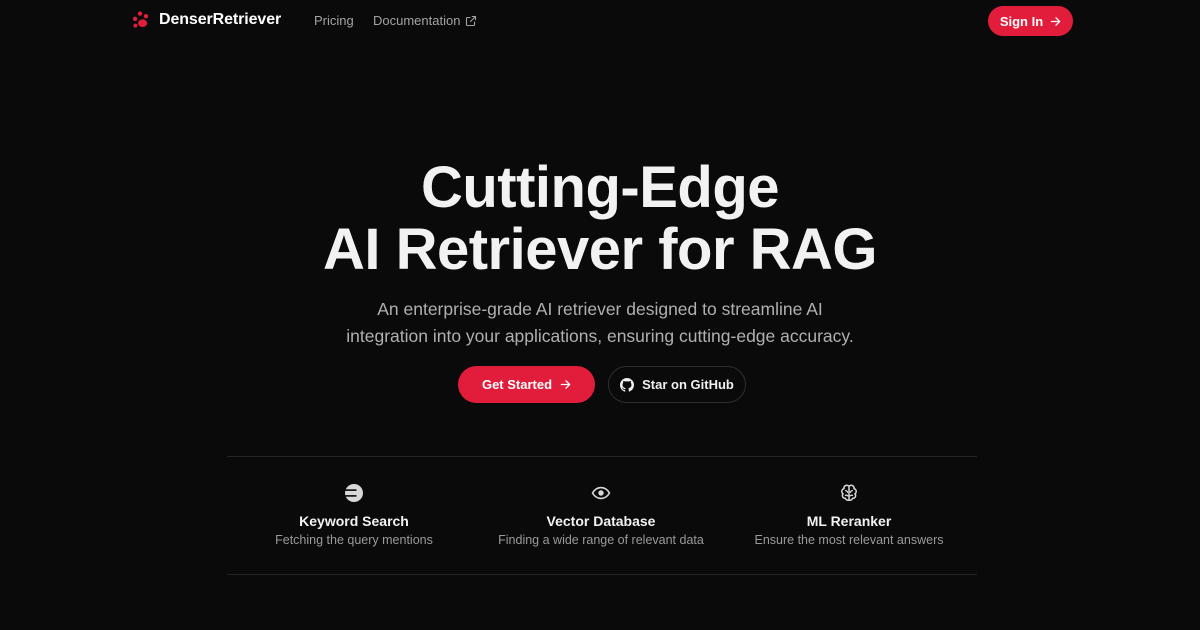  I want to click on nav-link-pricing: Pricing, so click(334, 20).